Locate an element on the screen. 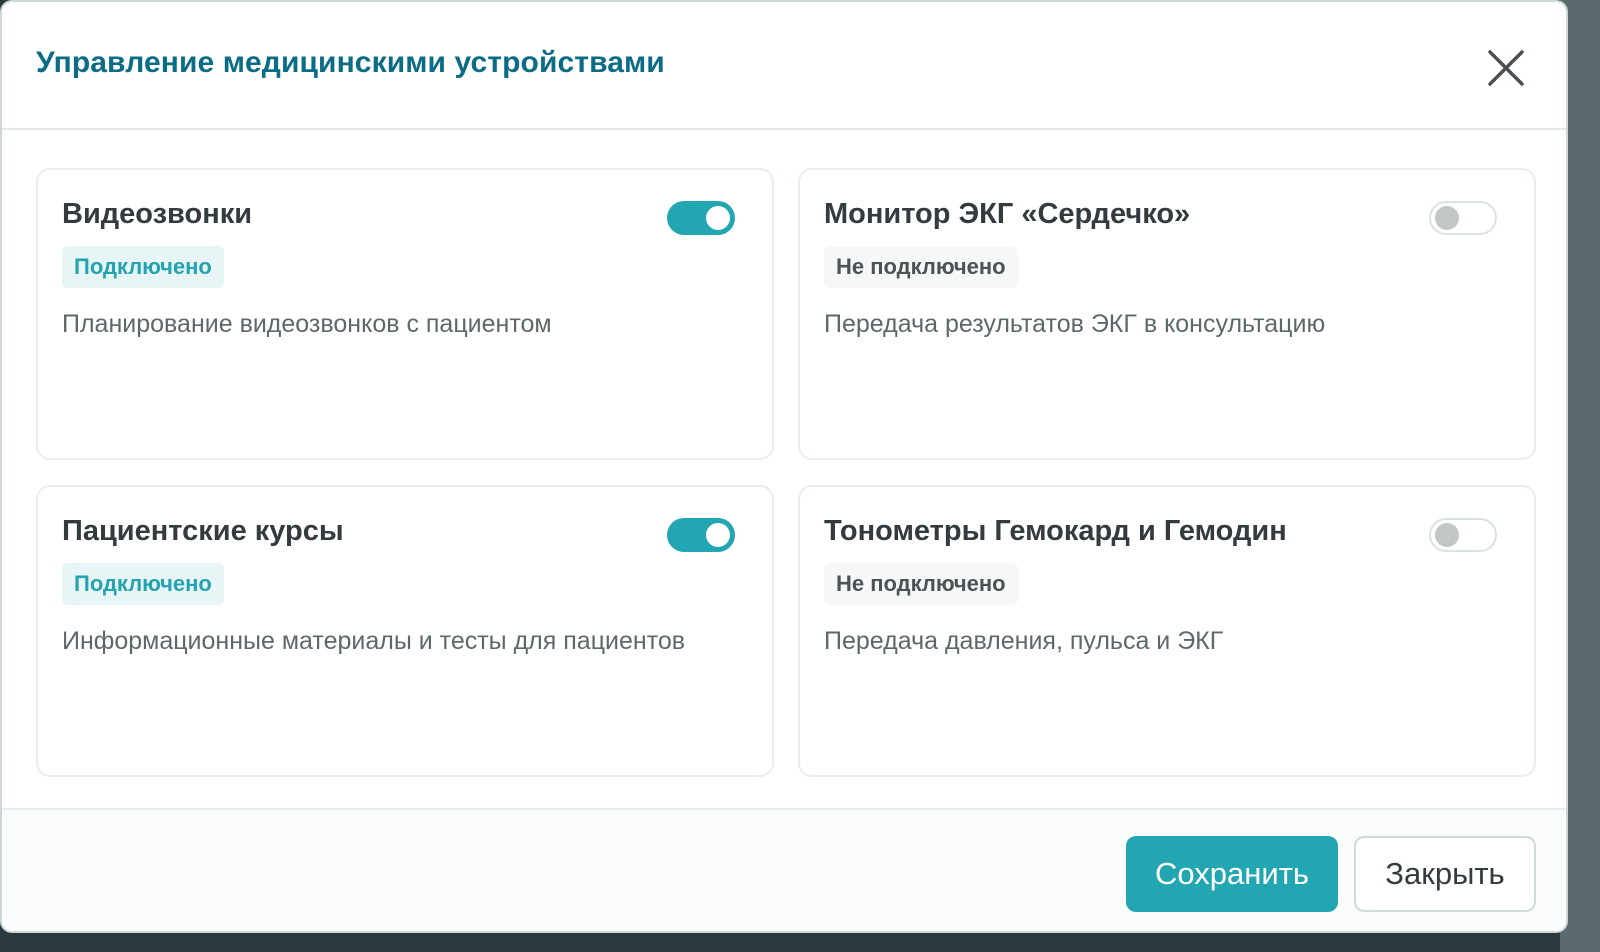  device-title: Тонометры Гемокард и Гемодин is located at coordinates (1055, 531).